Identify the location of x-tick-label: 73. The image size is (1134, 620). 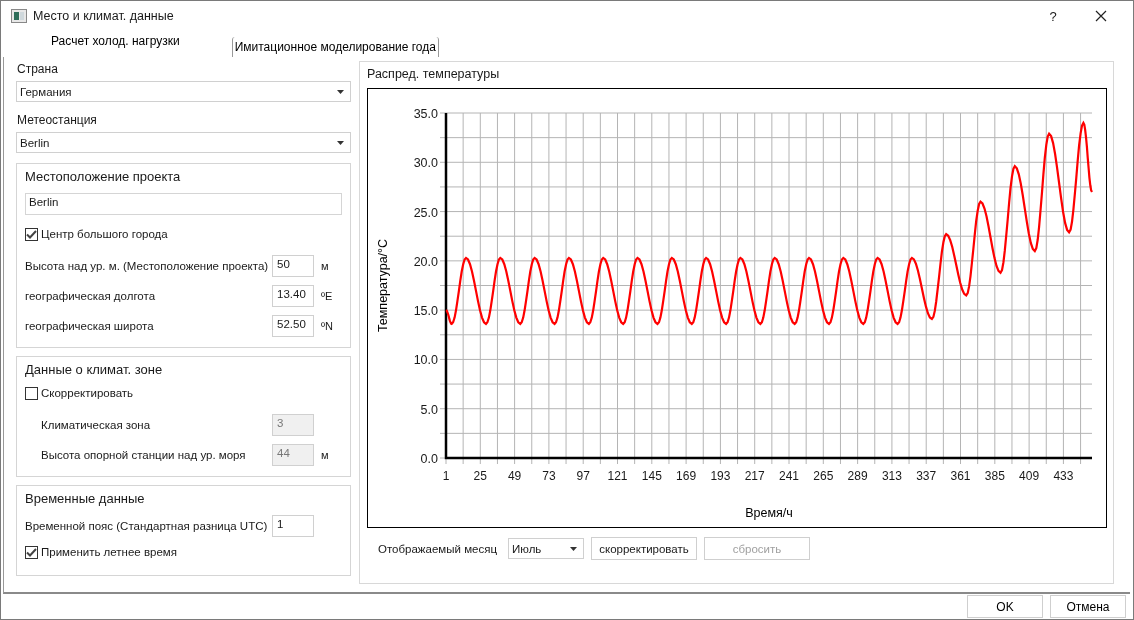
(549, 476).